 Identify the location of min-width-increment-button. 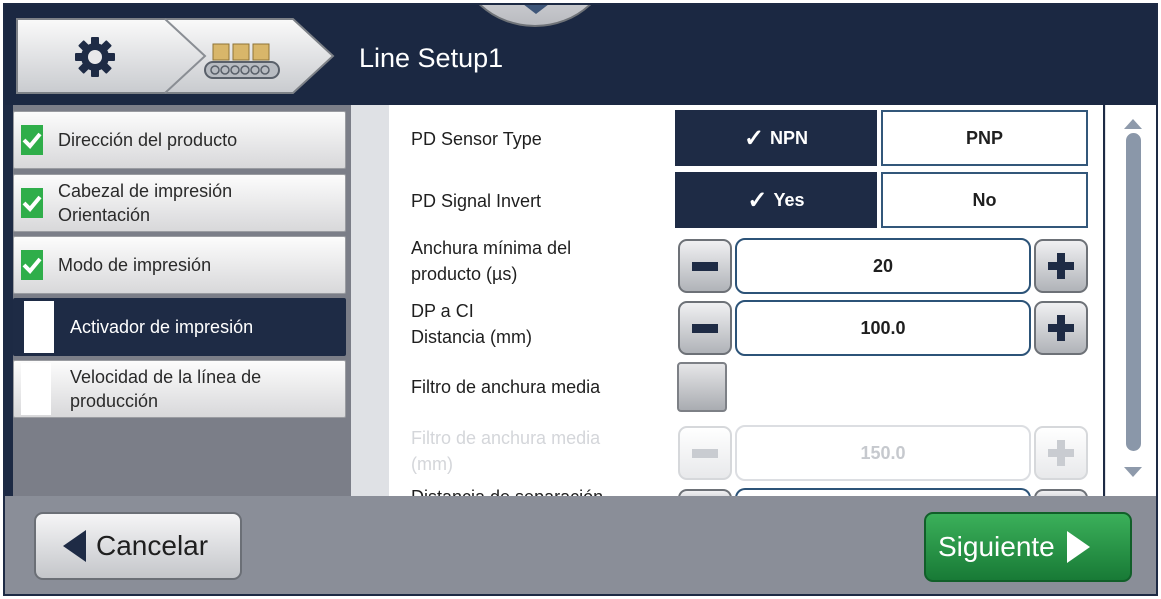
(1061, 266).